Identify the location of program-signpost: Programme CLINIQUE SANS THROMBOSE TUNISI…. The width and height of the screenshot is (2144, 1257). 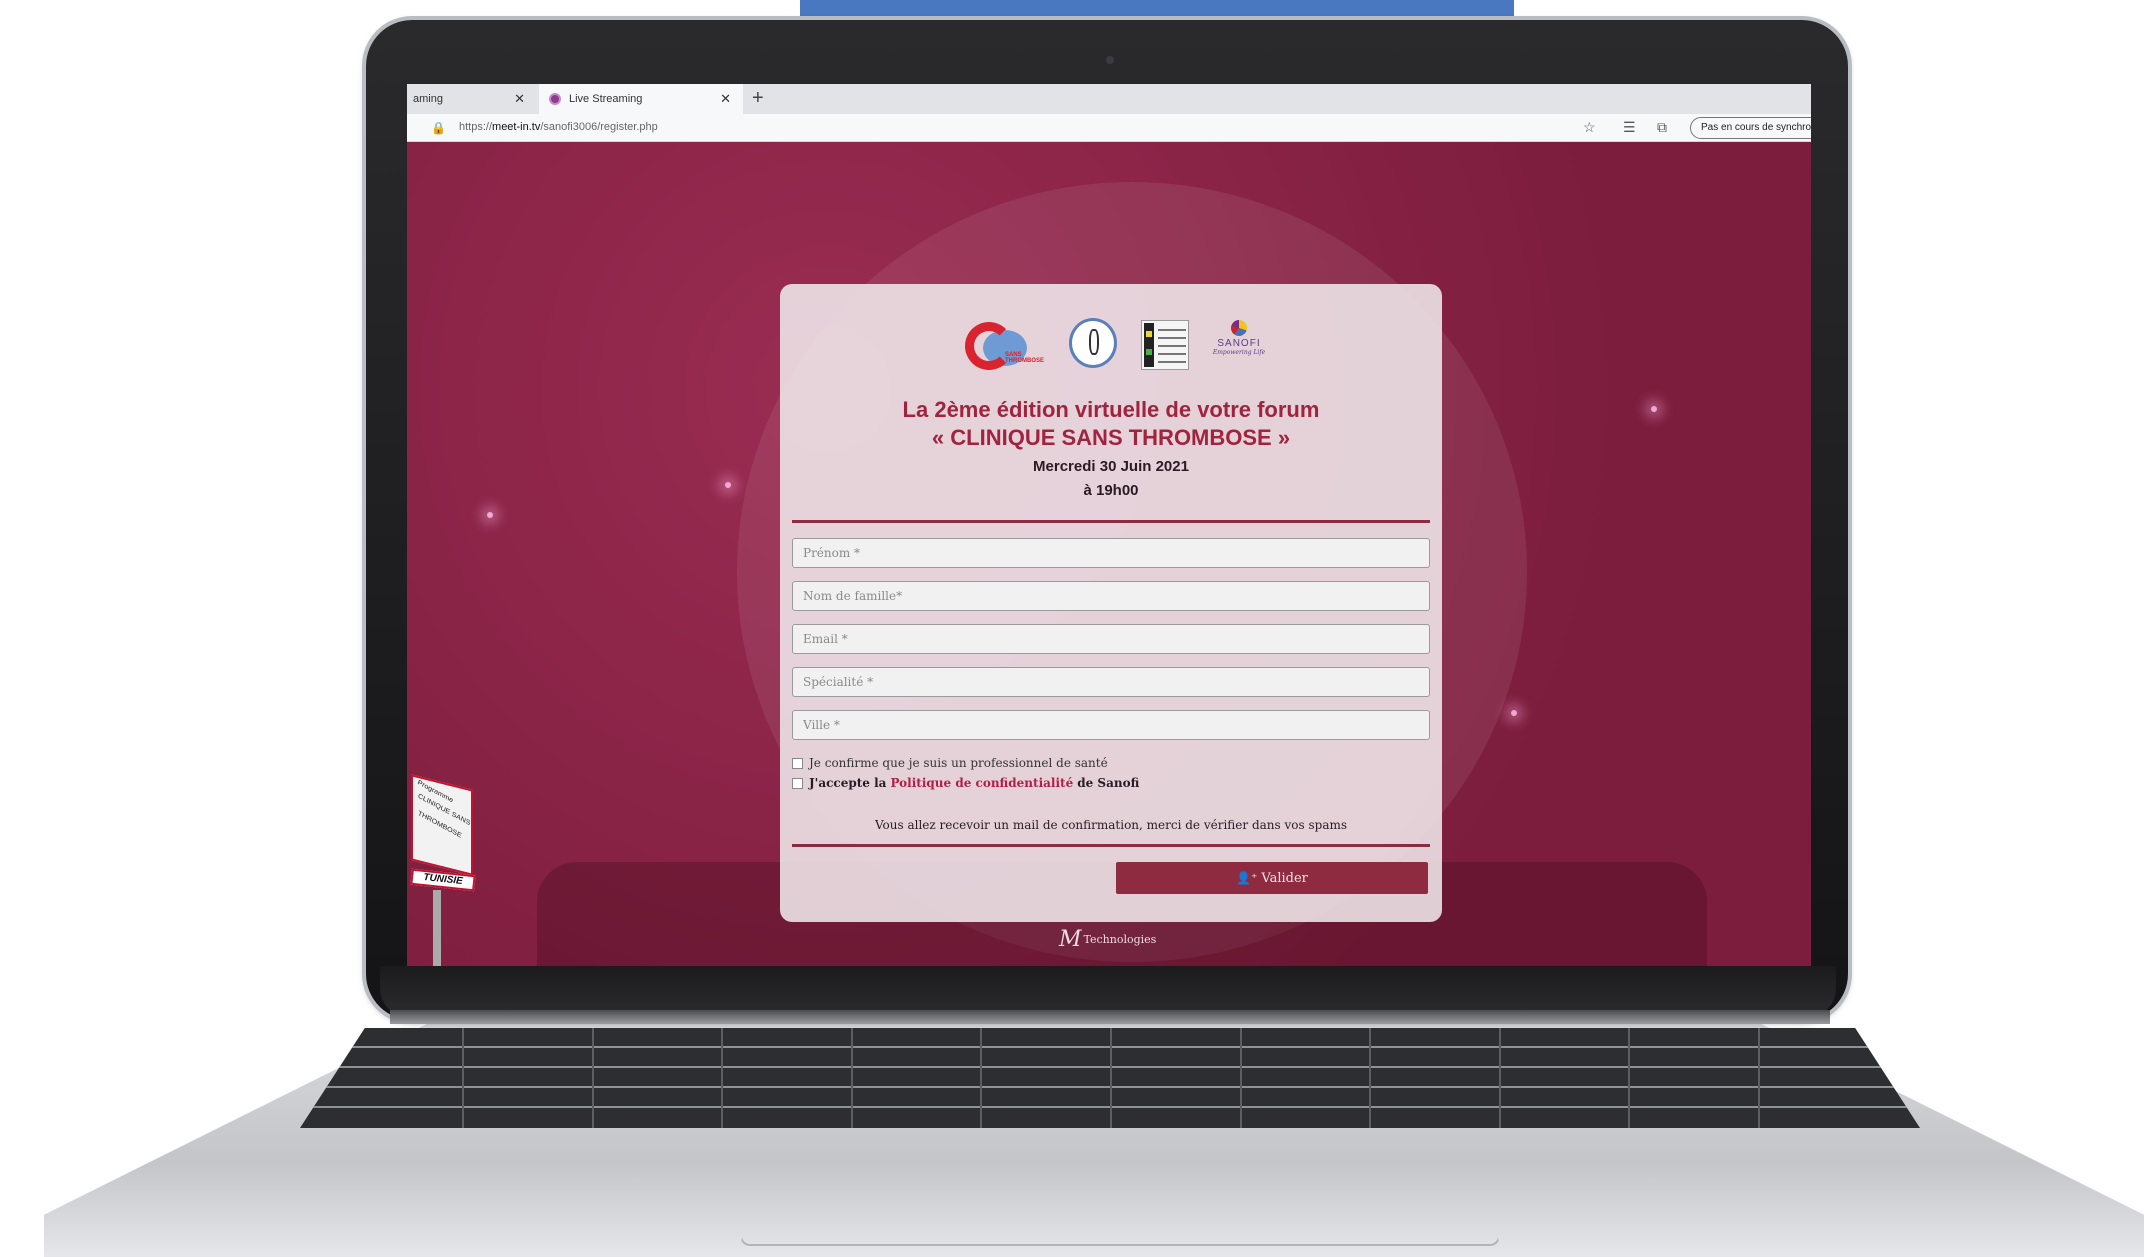
(445, 870).